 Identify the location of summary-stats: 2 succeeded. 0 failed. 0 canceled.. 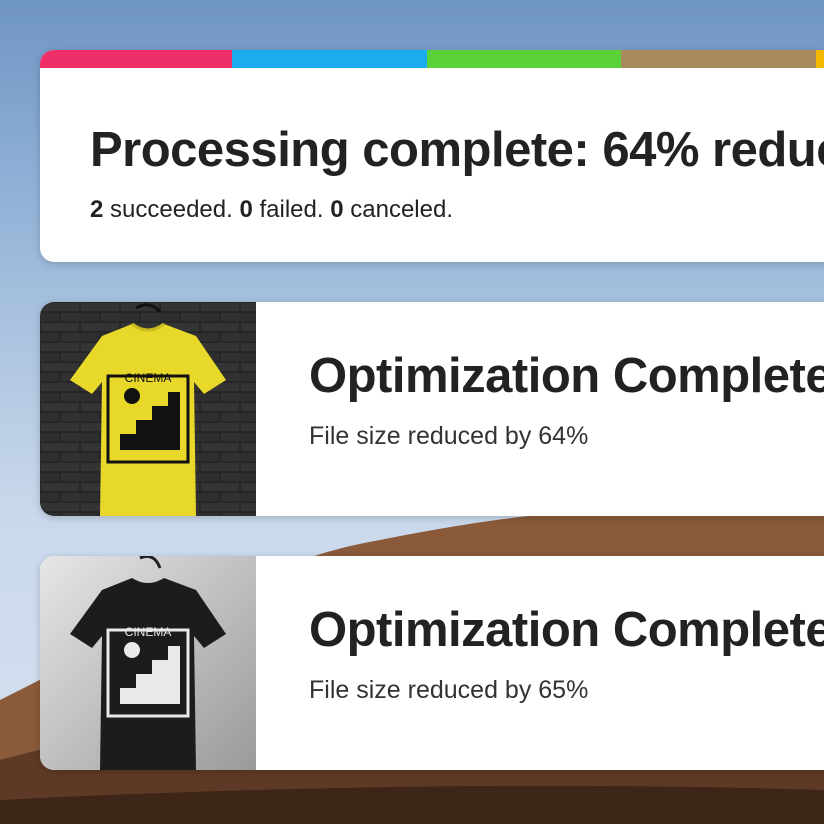
(271, 210).